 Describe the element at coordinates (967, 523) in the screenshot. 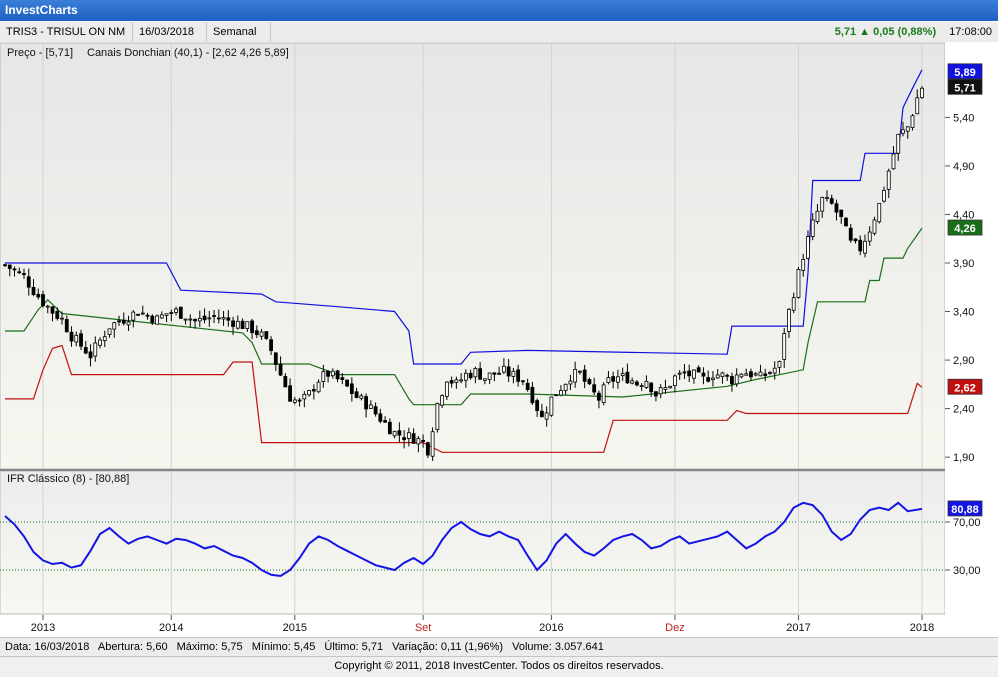

I see `rsi-tick-label: 70,00` at that location.